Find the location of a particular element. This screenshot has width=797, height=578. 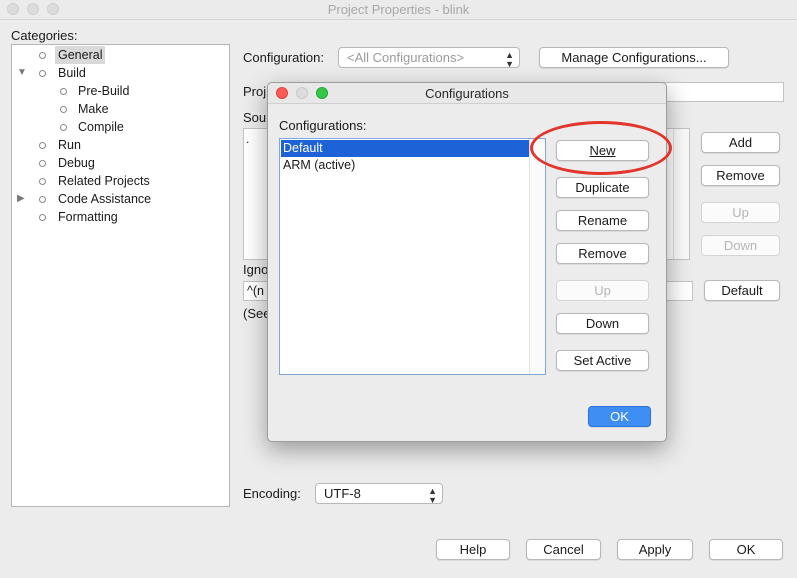

tree-item-label: Debug is located at coordinates (76, 163).